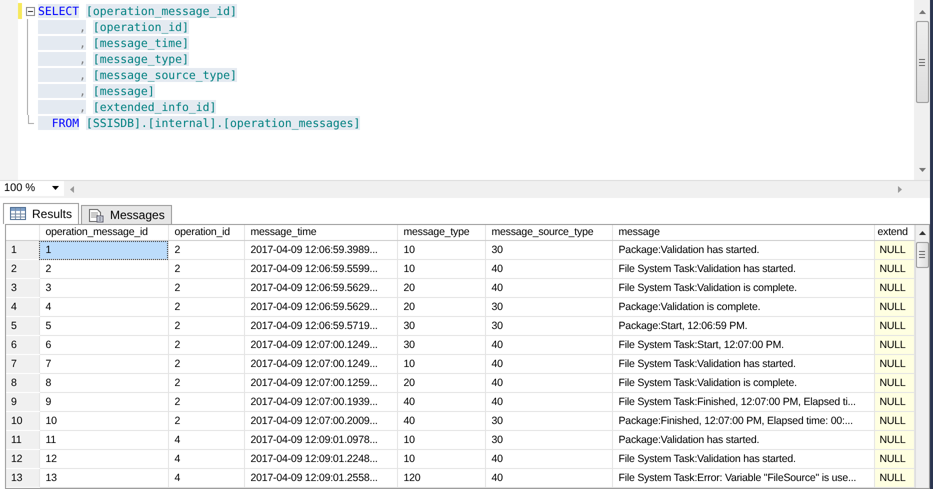 This screenshot has height=489, width=933. What do you see at coordinates (113, 59) in the screenshot?
I see `code-line: , [message_type]` at bounding box center [113, 59].